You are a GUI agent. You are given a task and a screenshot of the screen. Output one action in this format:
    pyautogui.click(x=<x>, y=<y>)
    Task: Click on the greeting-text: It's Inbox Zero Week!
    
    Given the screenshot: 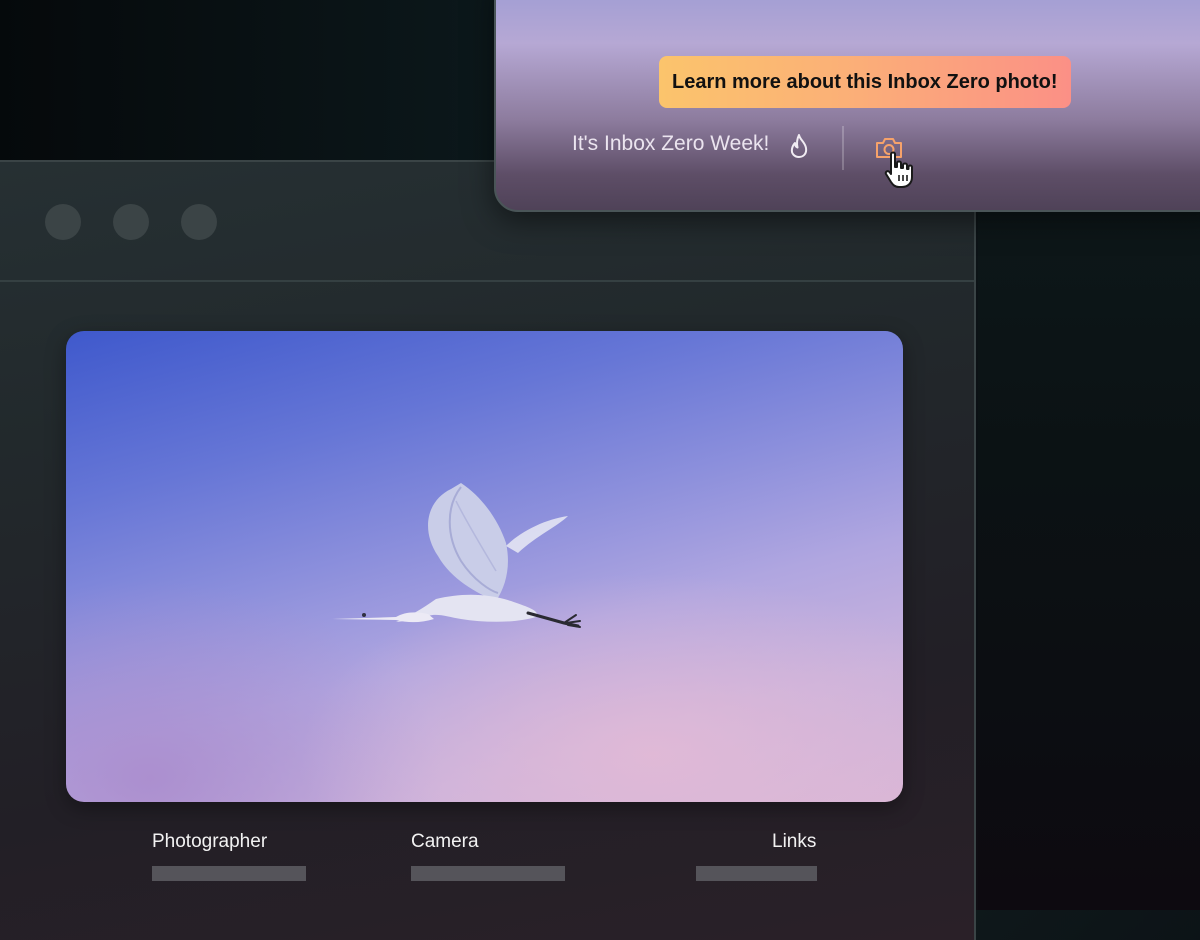 What is the action you would take?
    pyautogui.click(x=671, y=143)
    